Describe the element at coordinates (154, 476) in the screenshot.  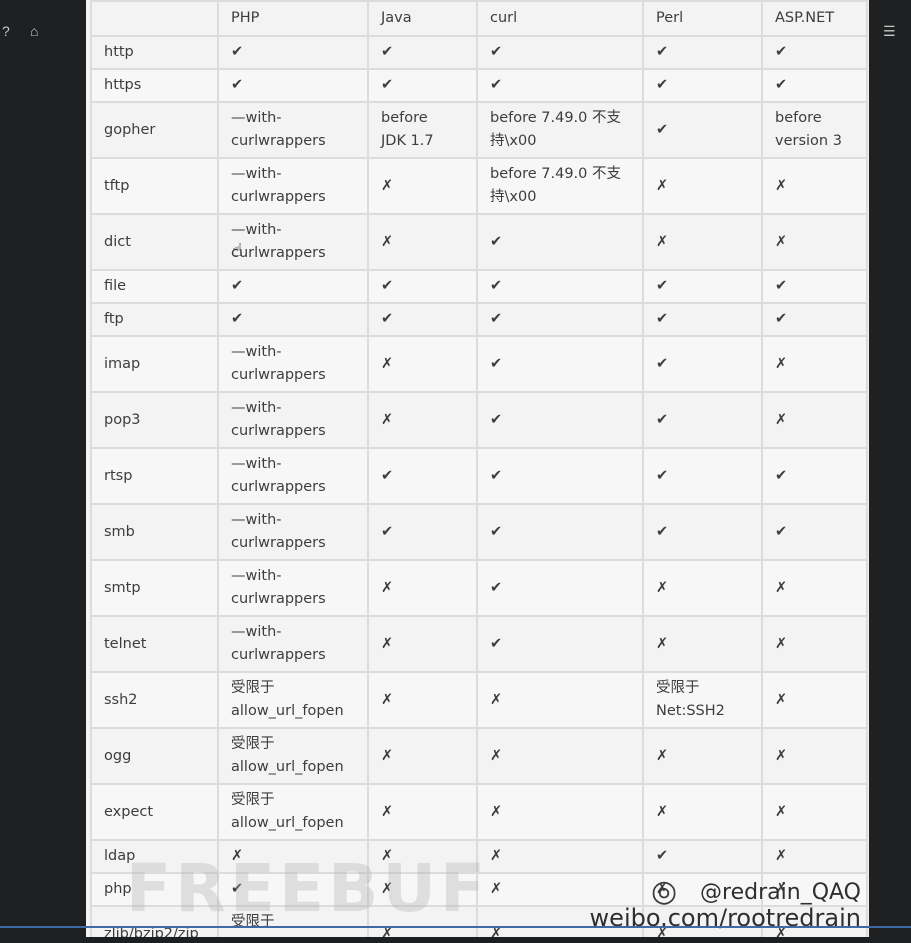
I see `protocol-cell: rtsp` at that location.